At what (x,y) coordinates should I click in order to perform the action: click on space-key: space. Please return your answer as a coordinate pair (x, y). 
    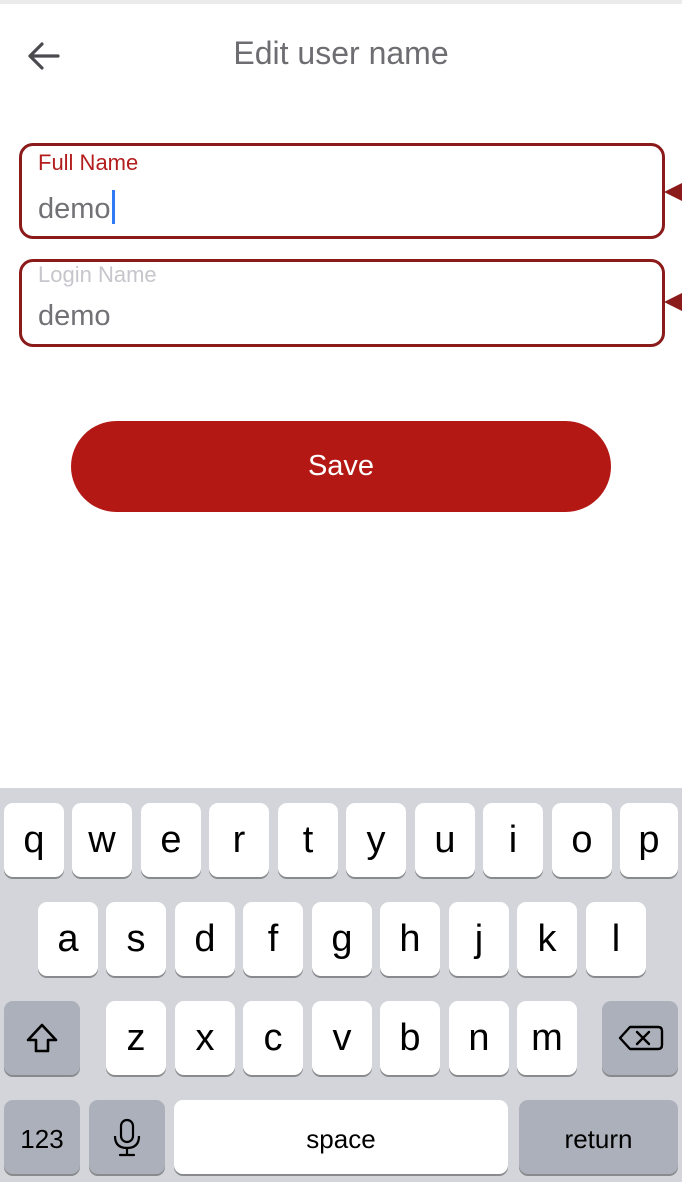
    Looking at the image, I should click on (341, 1137).